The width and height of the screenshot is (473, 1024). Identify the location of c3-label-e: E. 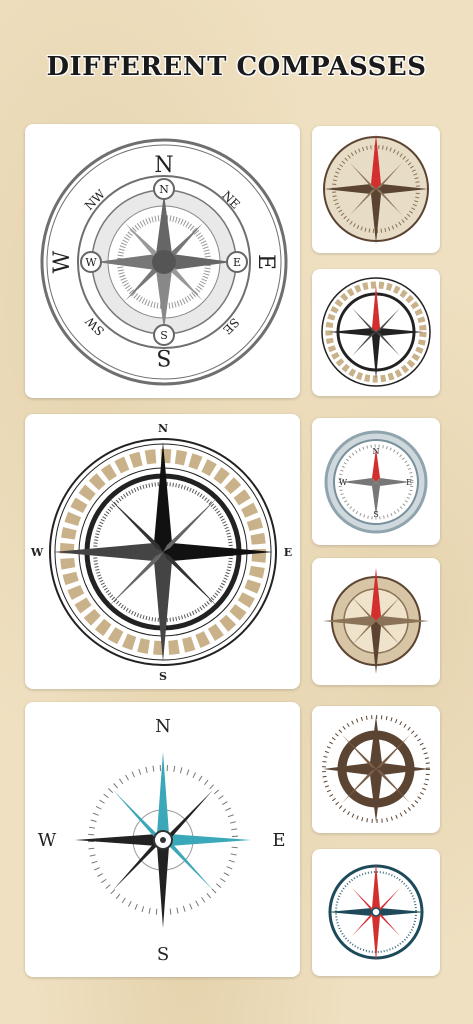
(278, 840).